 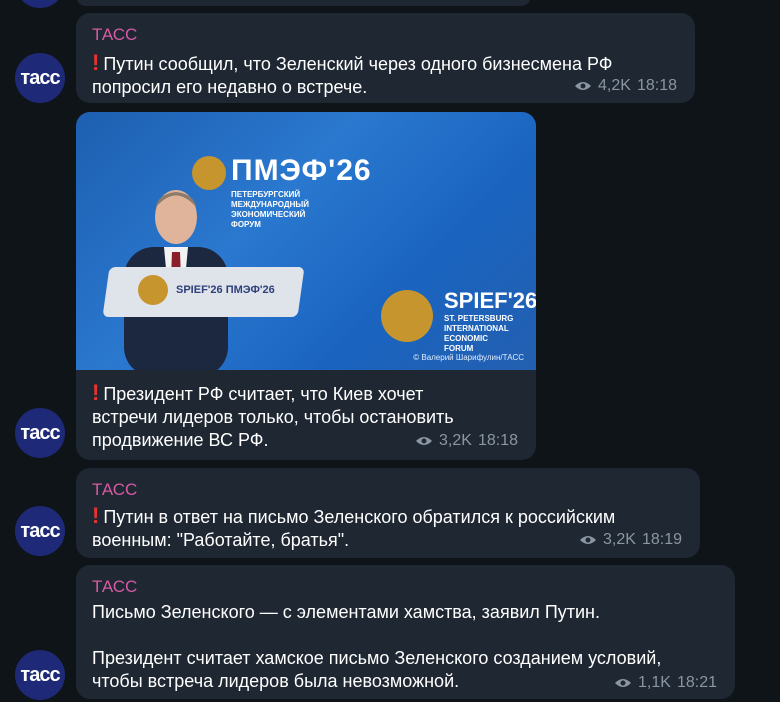 I want to click on text-line: продвижение ВС РФ., so click(x=180, y=440).